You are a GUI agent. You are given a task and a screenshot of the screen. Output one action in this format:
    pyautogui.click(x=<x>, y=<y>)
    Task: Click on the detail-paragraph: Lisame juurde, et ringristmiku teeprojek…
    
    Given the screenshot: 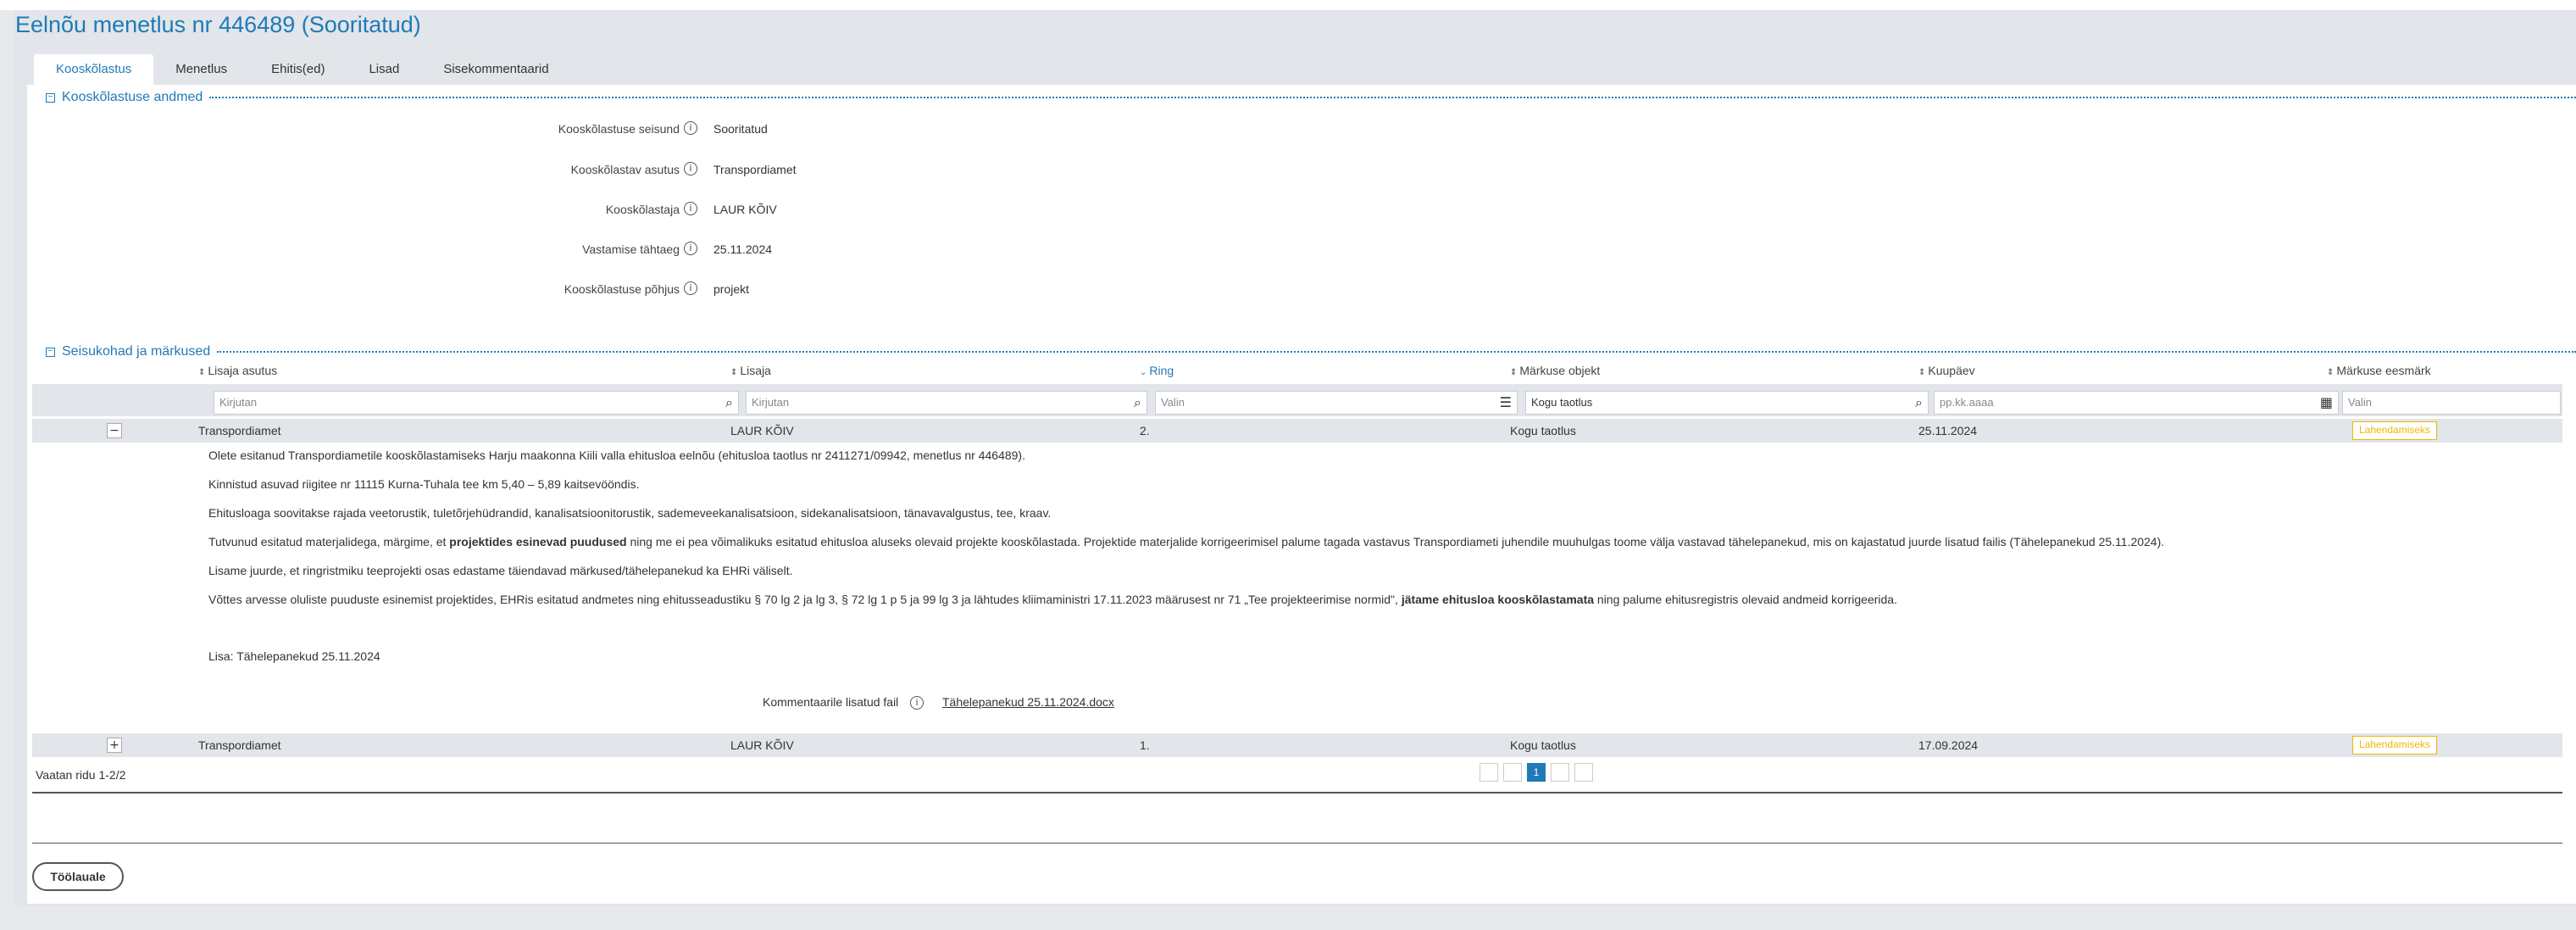 What is the action you would take?
    pyautogui.click(x=500, y=571)
    